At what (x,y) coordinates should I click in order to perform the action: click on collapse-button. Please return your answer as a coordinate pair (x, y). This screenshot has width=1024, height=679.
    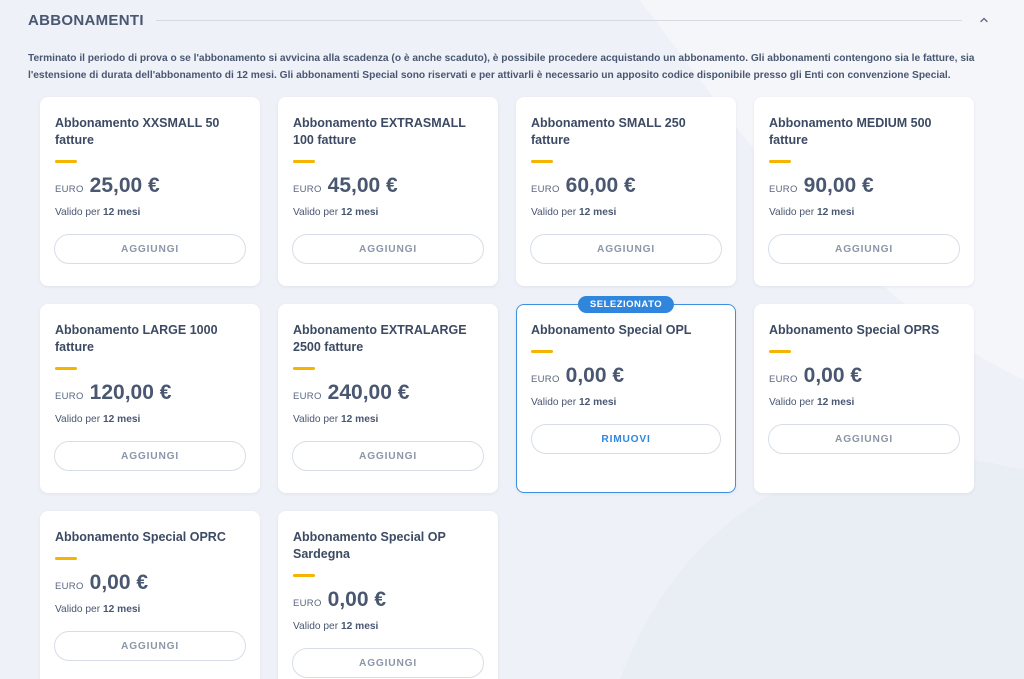
    Looking at the image, I should click on (984, 20).